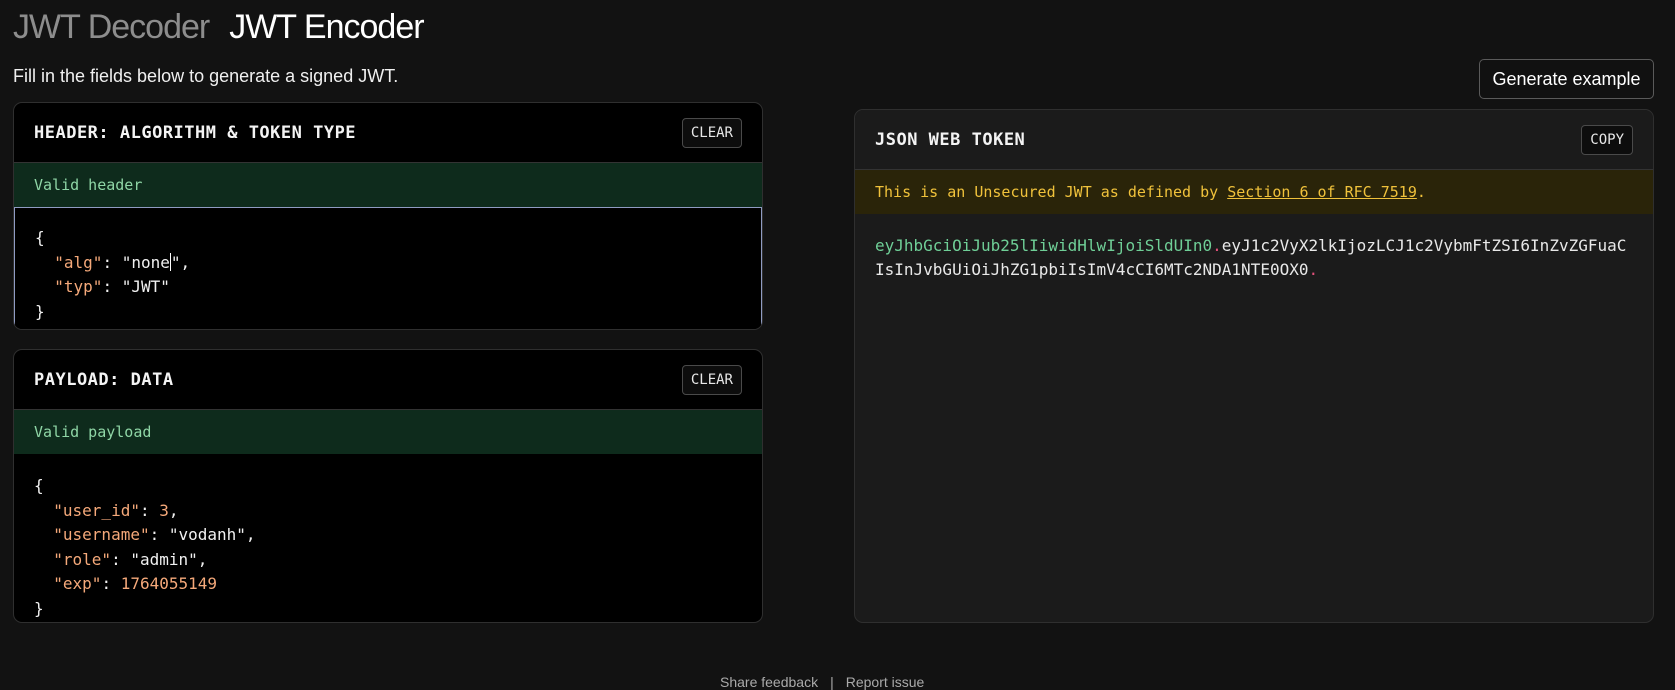  Describe the element at coordinates (96, 510) in the screenshot. I see `json-key-user-id: "user_id"` at that location.